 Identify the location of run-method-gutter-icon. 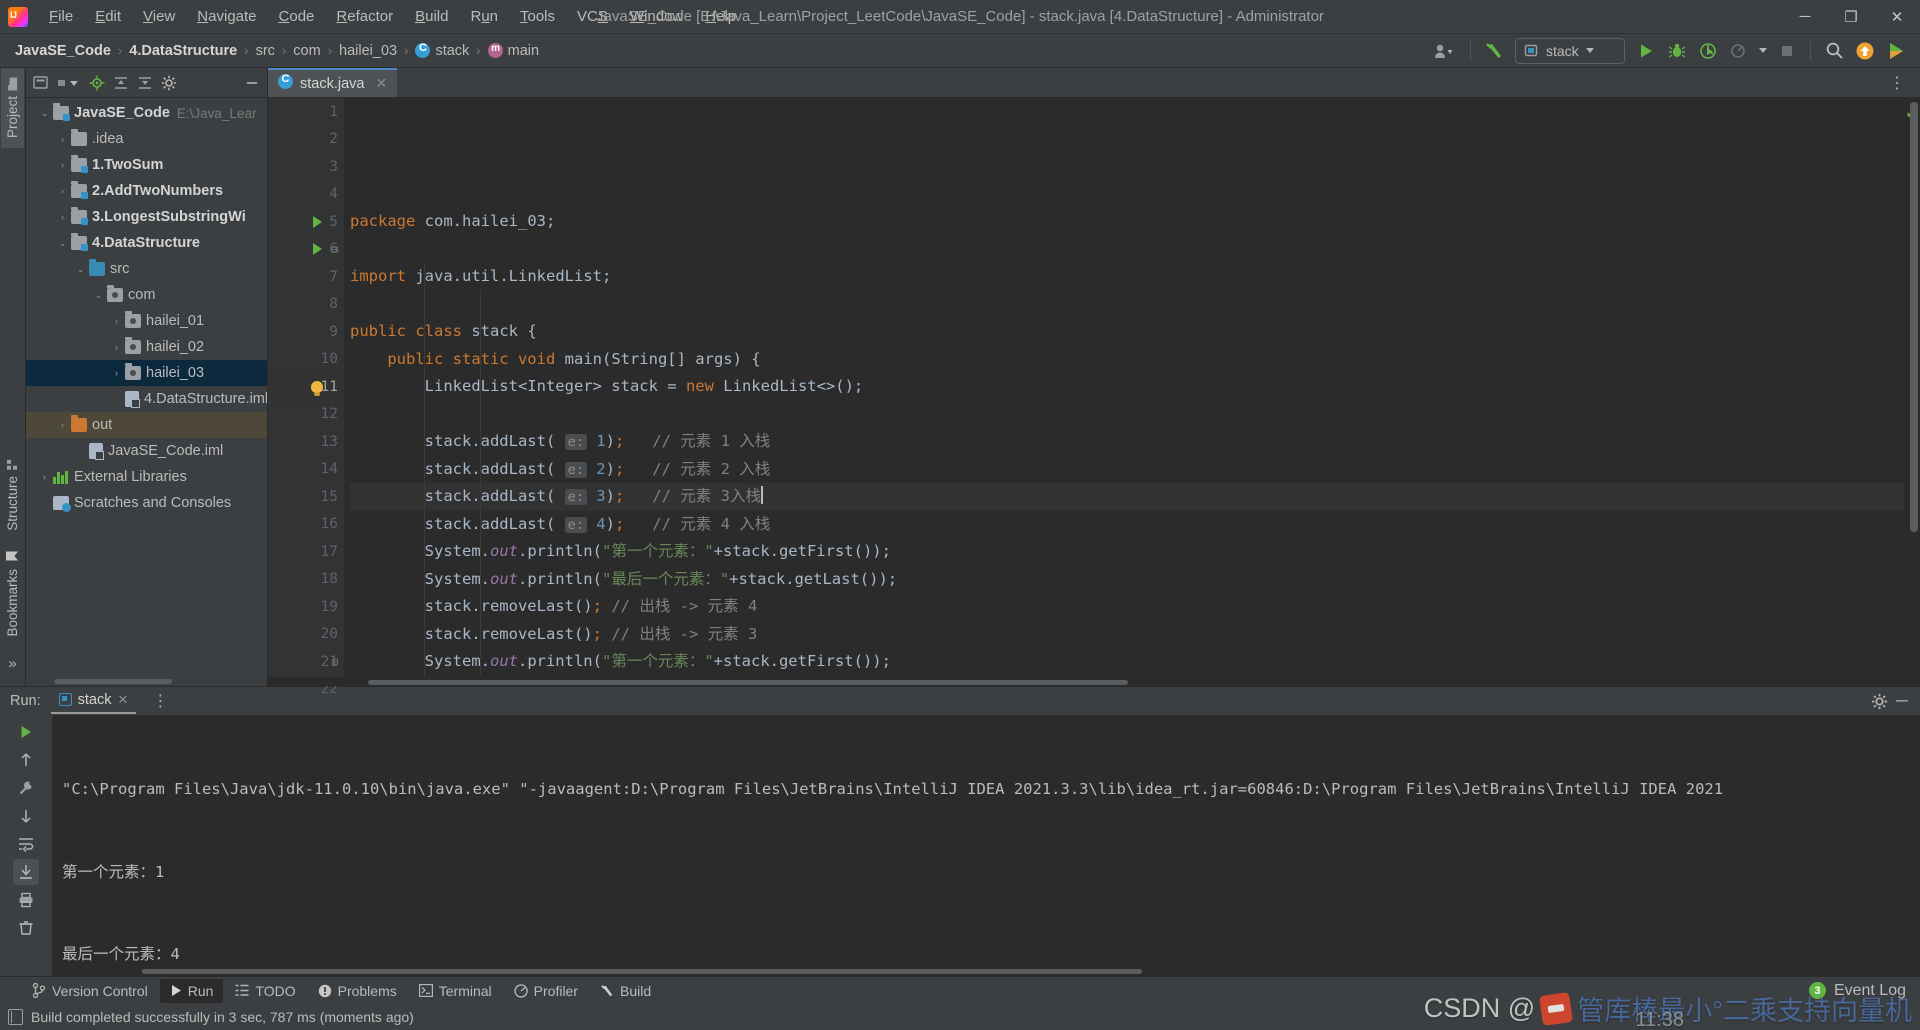
(317, 250).